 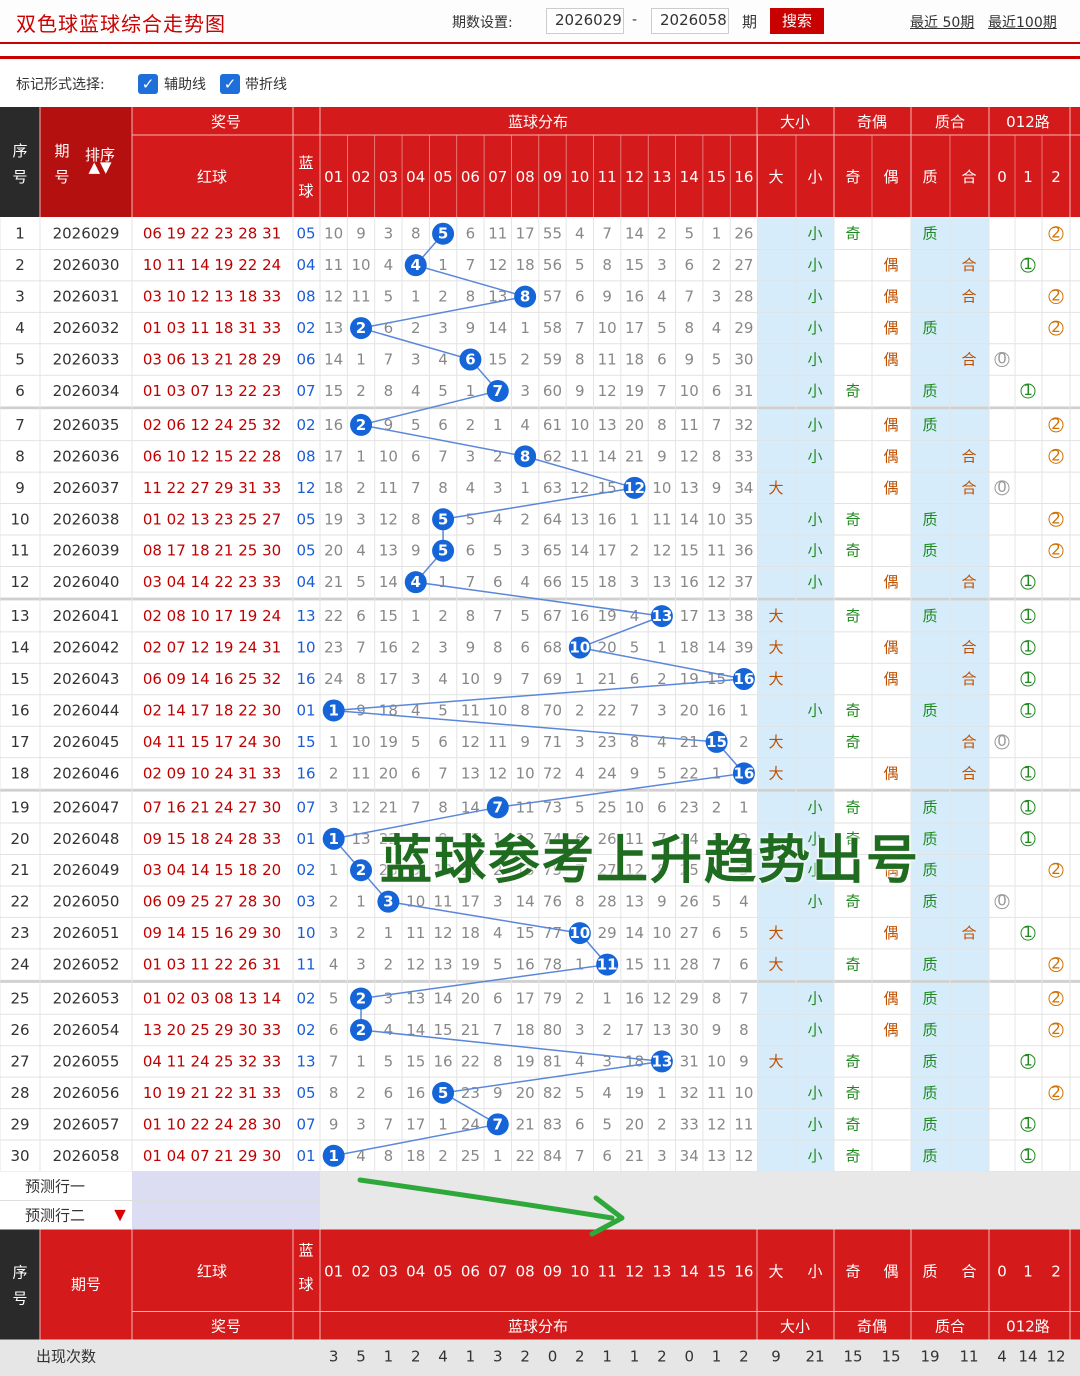 What do you see at coordinates (416, 265) in the screenshot?
I see `blue-ball-number: 4` at bounding box center [416, 265].